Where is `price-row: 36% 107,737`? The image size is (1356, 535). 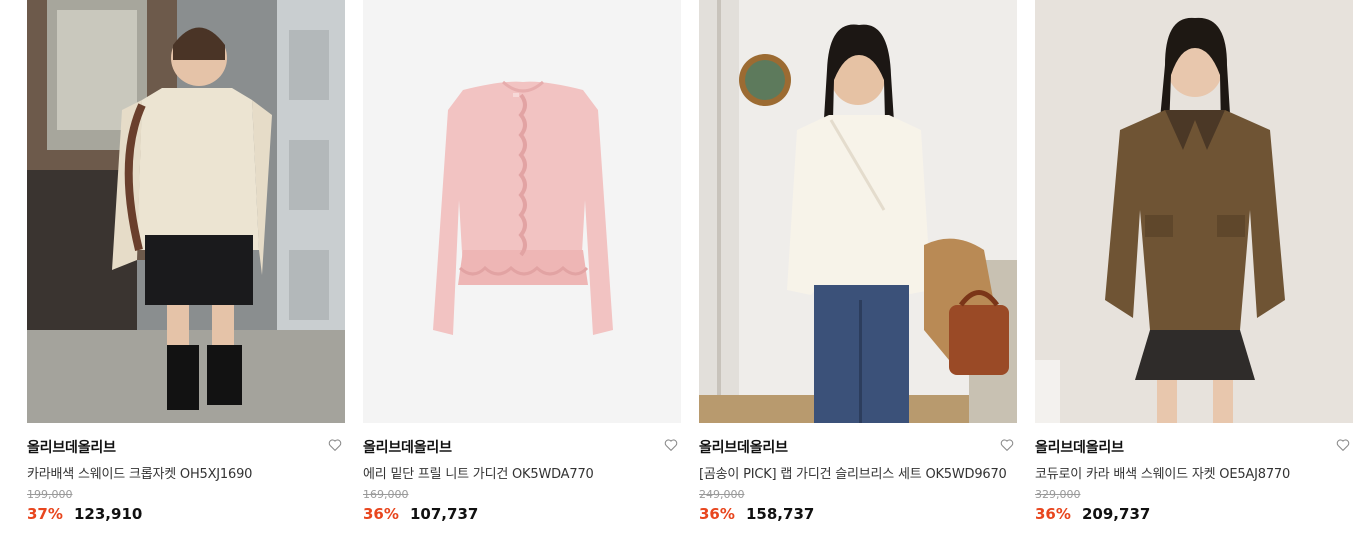 price-row: 36% 107,737 is located at coordinates (420, 513).